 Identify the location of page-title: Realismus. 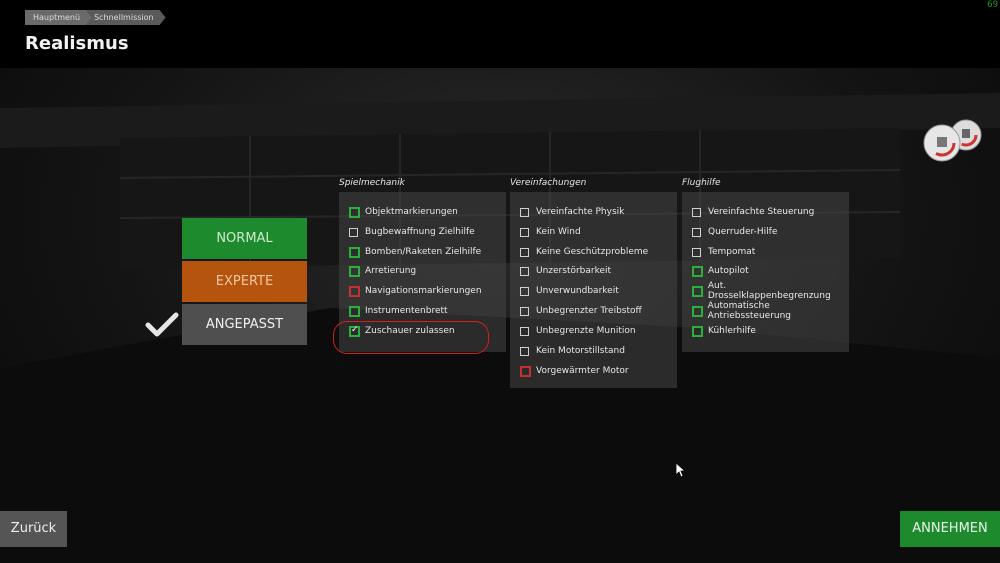
(77, 43).